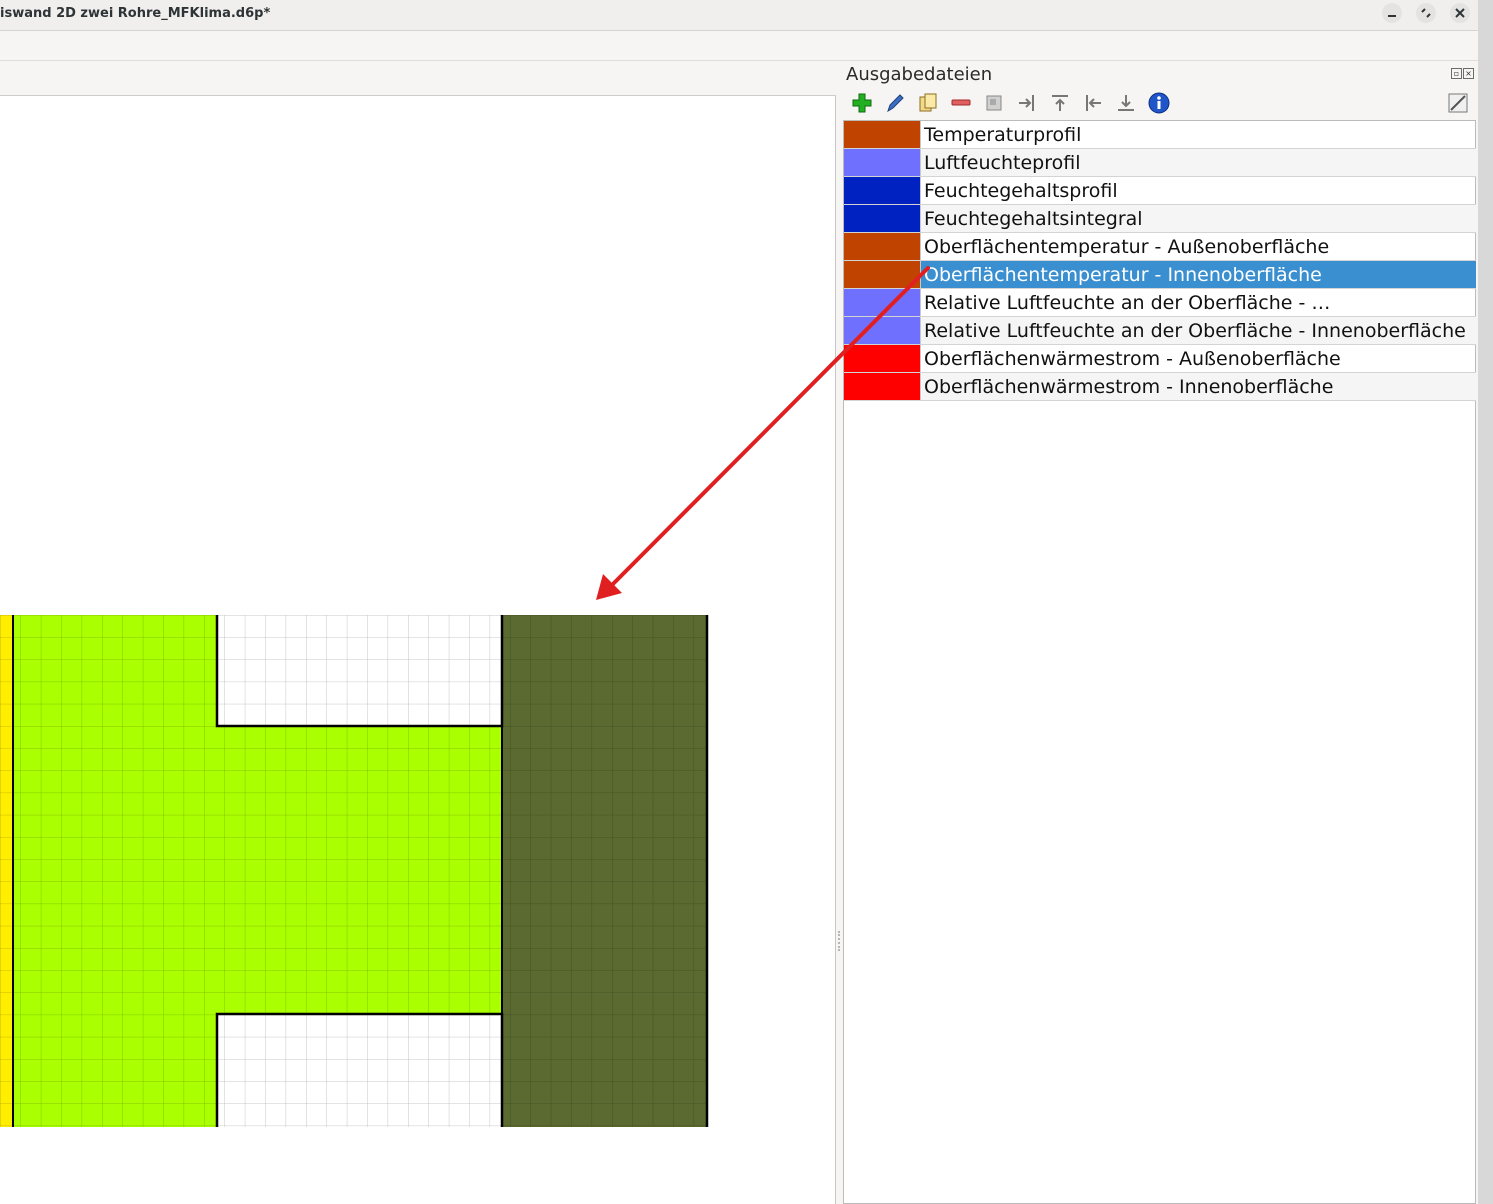 The image size is (1493, 1204). I want to click on add-button, so click(862, 103).